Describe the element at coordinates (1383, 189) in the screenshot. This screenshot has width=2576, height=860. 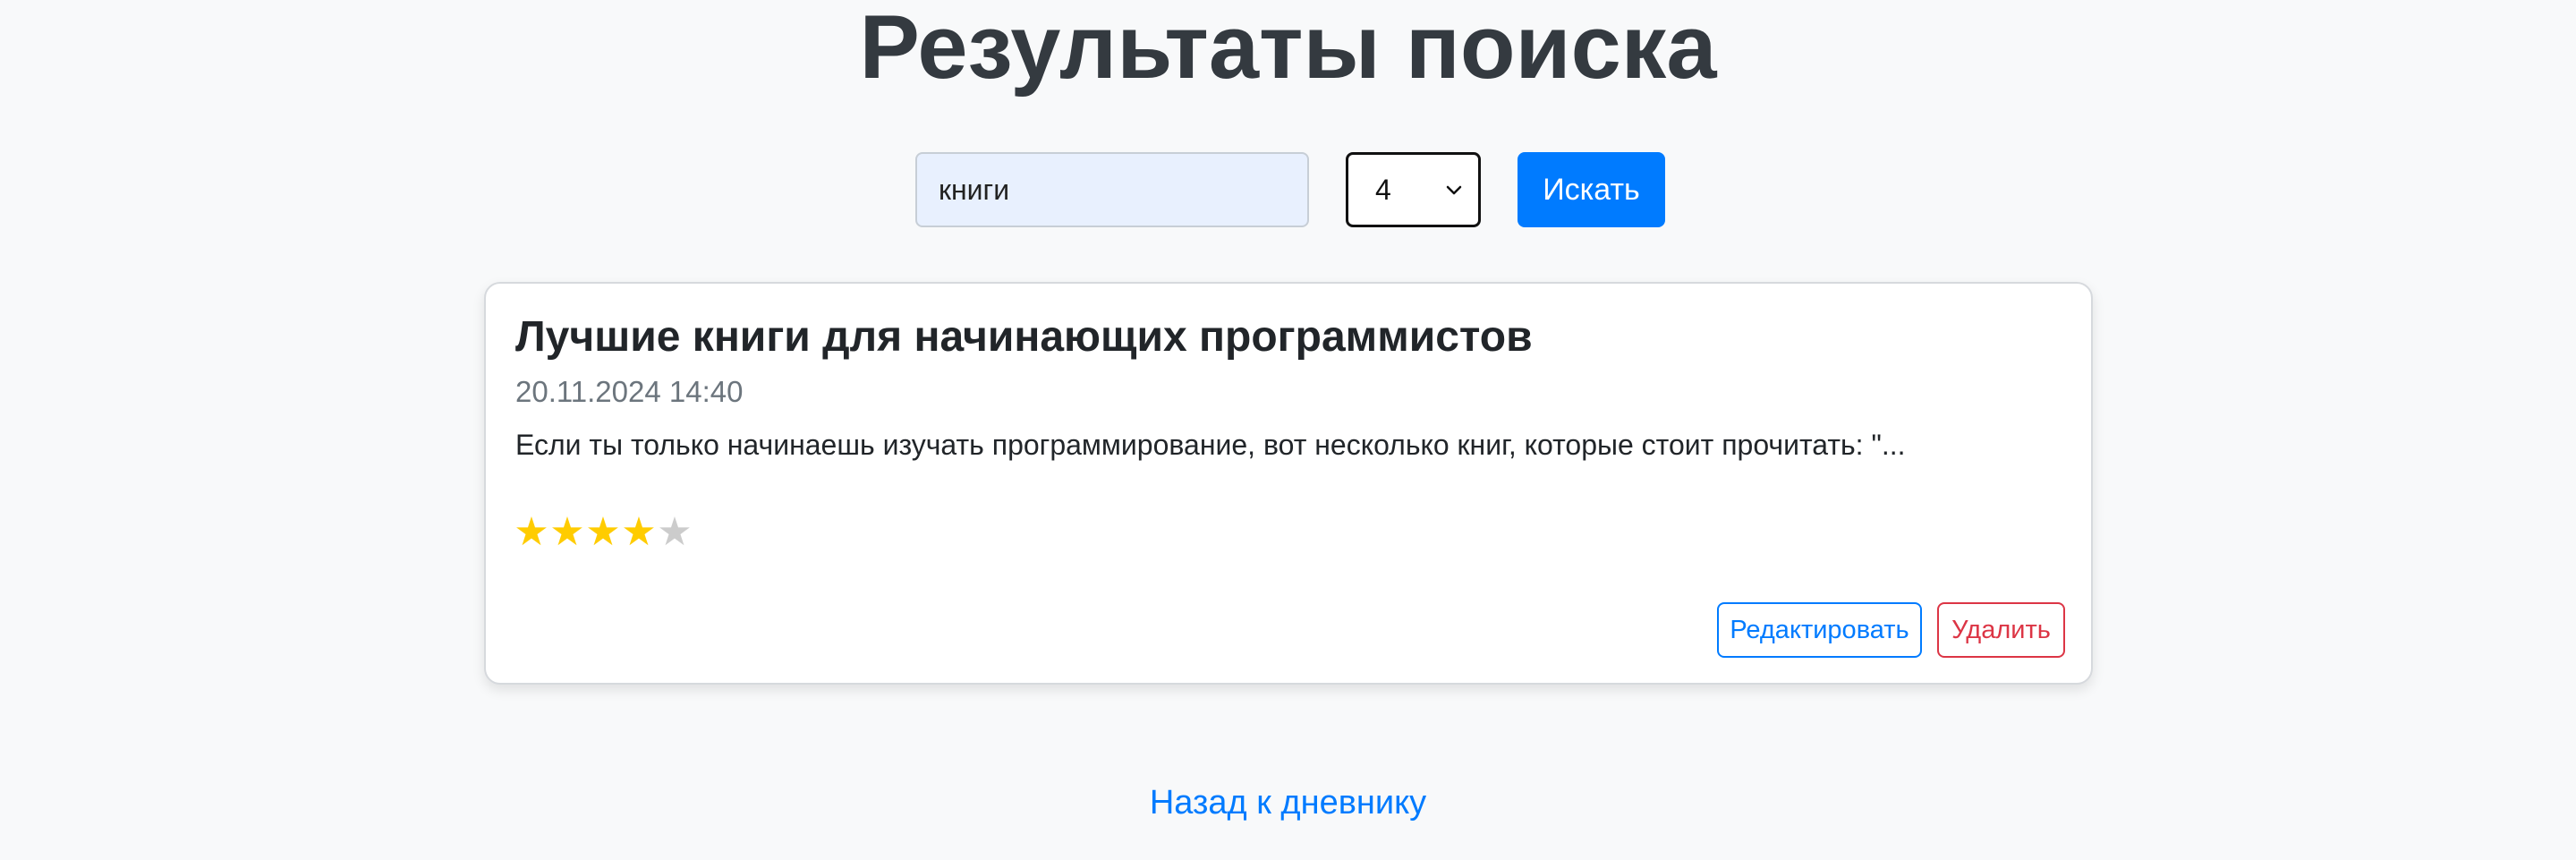
I see `rating-filter-value: 4` at that location.